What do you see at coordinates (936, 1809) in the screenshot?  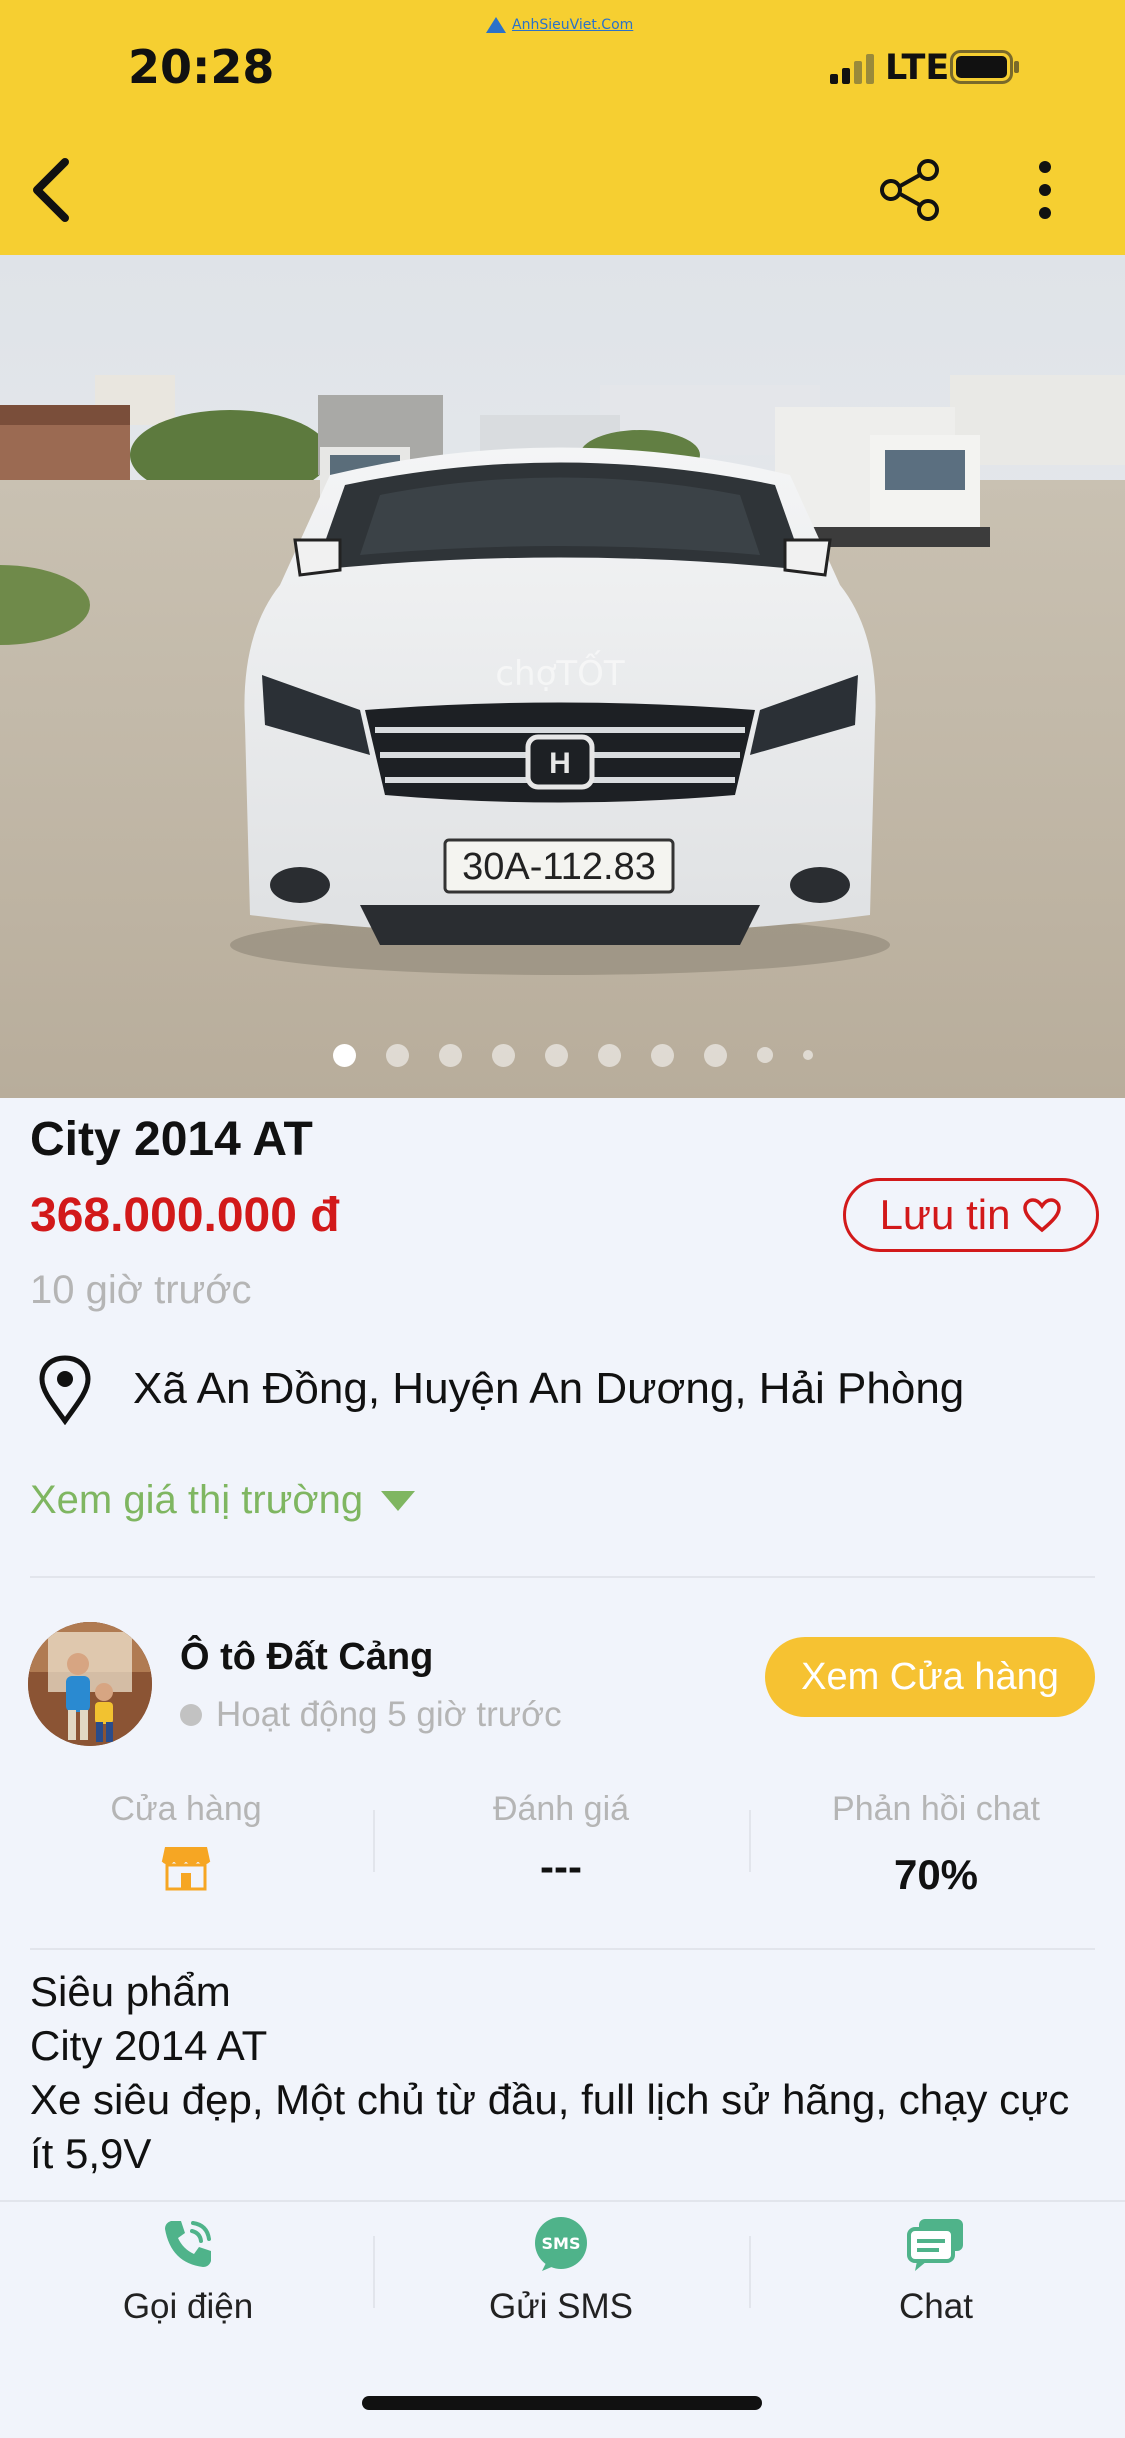 I see `stat-chat-label: Phản hồi chat` at bounding box center [936, 1809].